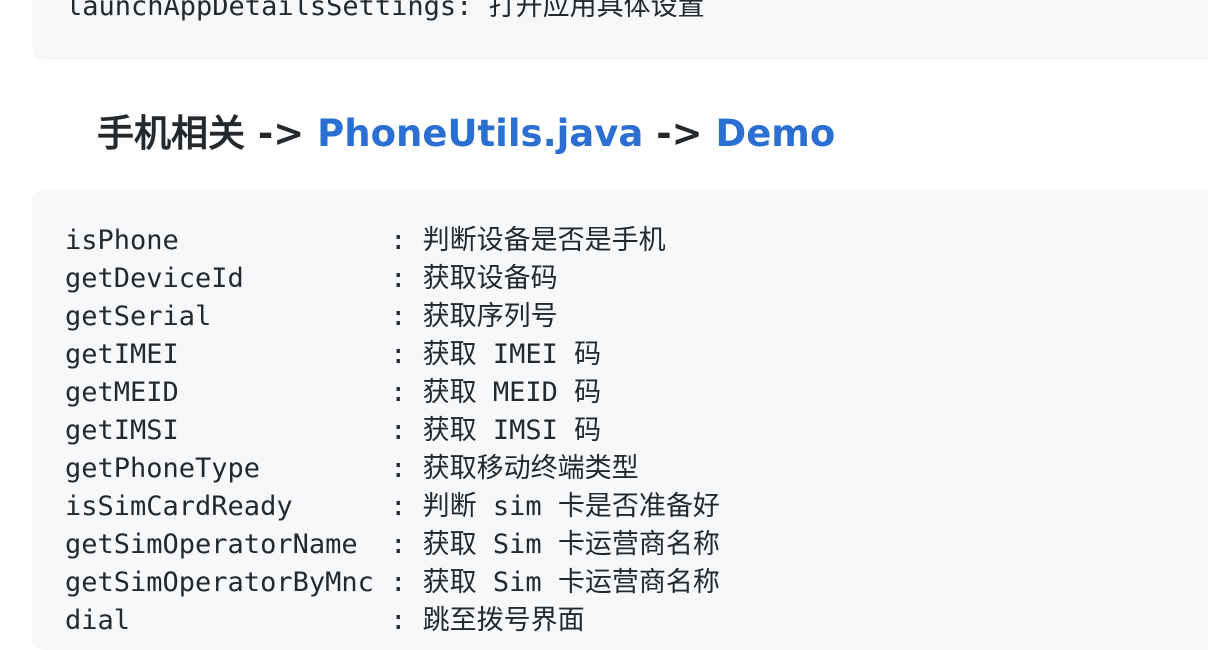 The height and width of the screenshot is (650, 1208). What do you see at coordinates (385, 11) in the screenshot?
I see `code-line: launchAppDetailsSettings: 打开应用具体设置` at bounding box center [385, 11].